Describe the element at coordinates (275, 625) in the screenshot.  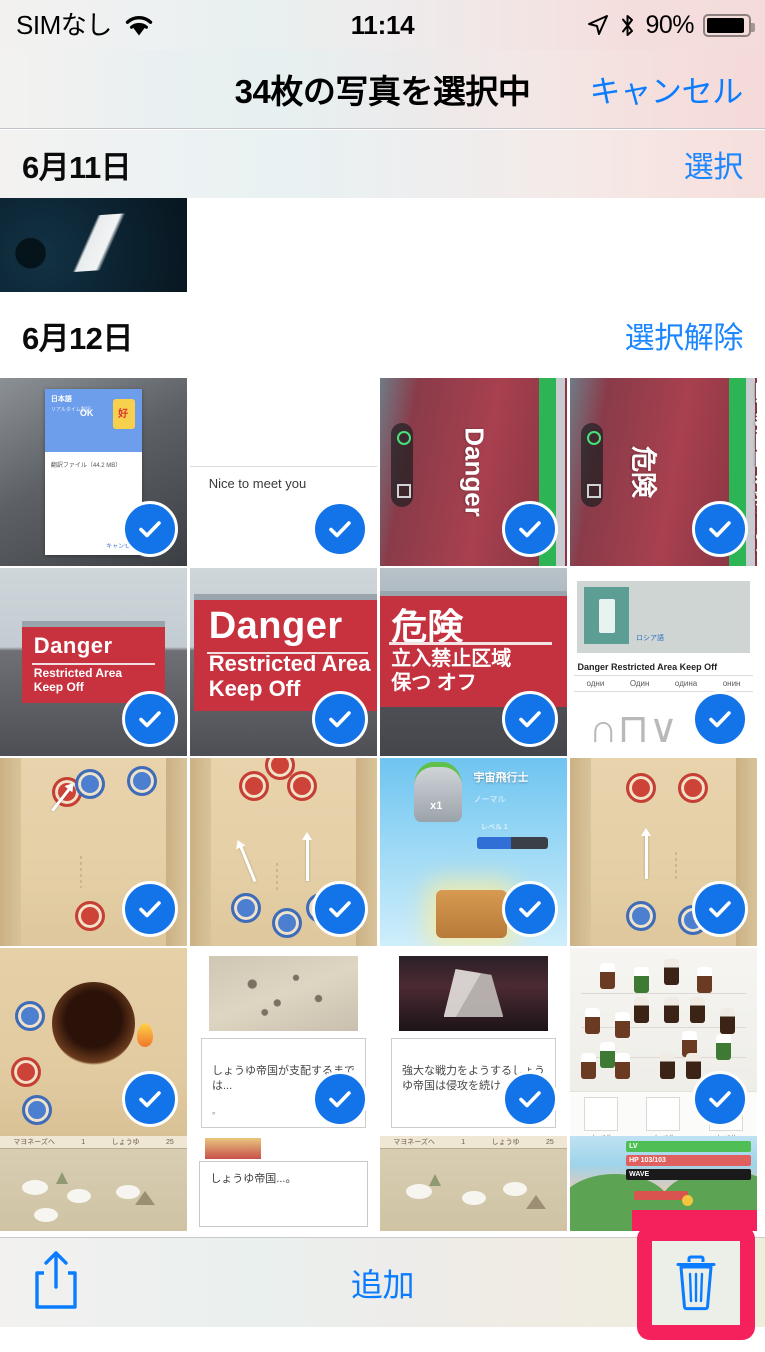
I see `sign-headline: Danger` at that location.